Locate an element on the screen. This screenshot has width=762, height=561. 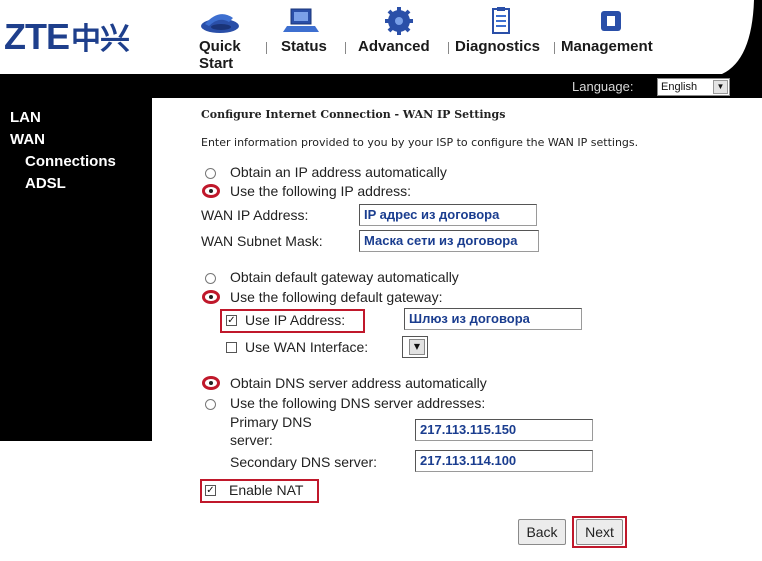
nav-diagnostics: Diagnostics is located at coordinates (500, 30).